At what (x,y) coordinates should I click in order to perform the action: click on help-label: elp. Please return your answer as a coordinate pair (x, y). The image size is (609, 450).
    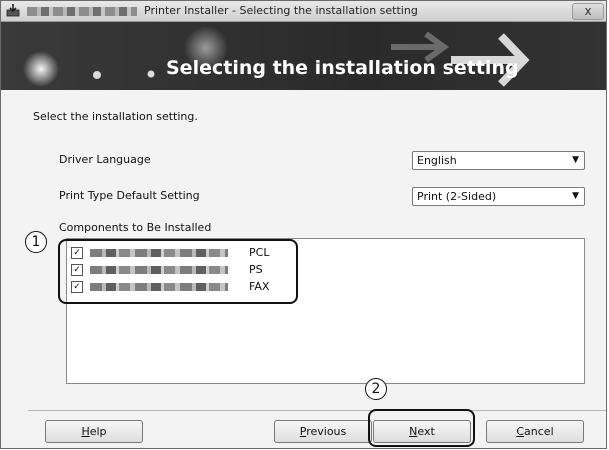
    Looking at the image, I should click on (98, 431).